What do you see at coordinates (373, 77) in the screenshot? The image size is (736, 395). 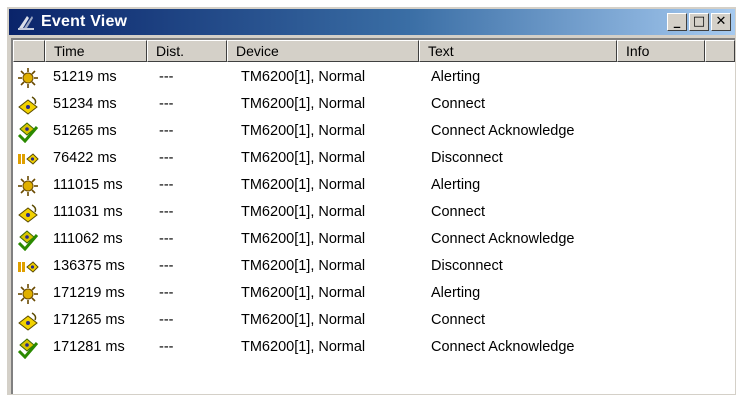 I see `table-row: 51219 ms --- TM6200[1], Normal Alerting` at bounding box center [373, 77].